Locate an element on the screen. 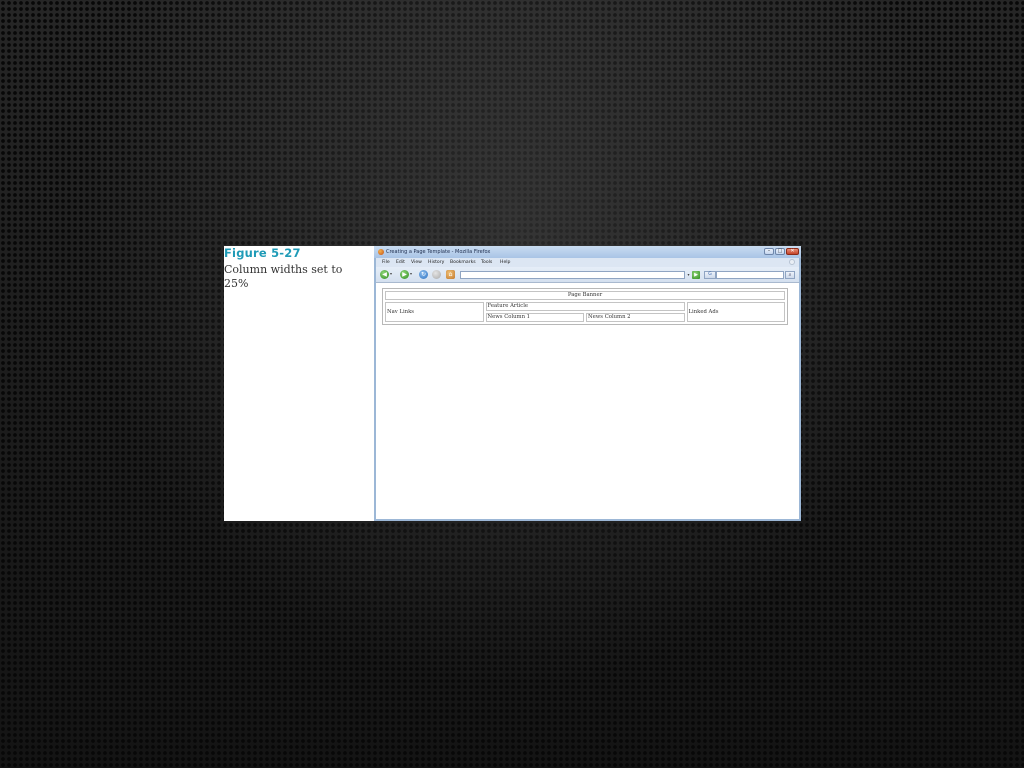  address-dropdown-icon: ▾ is located at coordinates (688, 275).